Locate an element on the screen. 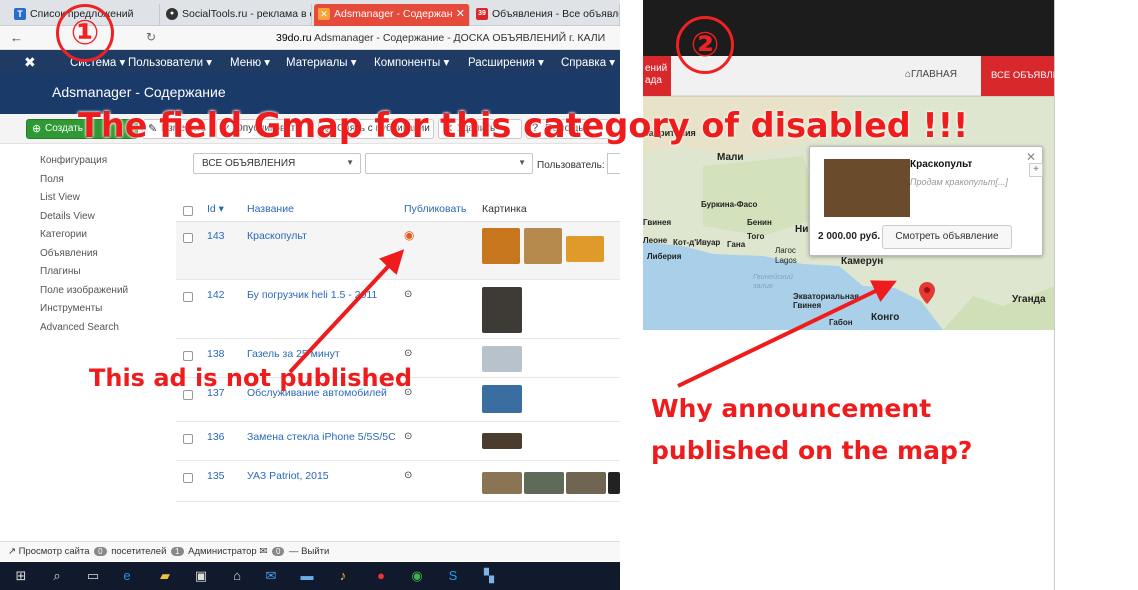 The height and width of the screenshot is (590, 1138). map-label: Гвинея is located at coordinates (657, 222).